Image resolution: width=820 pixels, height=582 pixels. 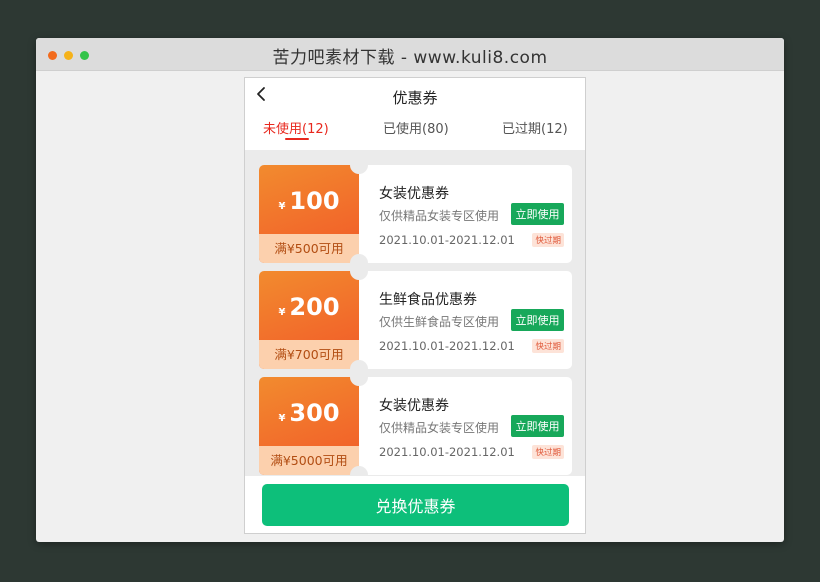 What do you see at coordinates (314, 201) in the screenshot?
I see `coupon-amount-value: 100` at bounding box center [314, 201].